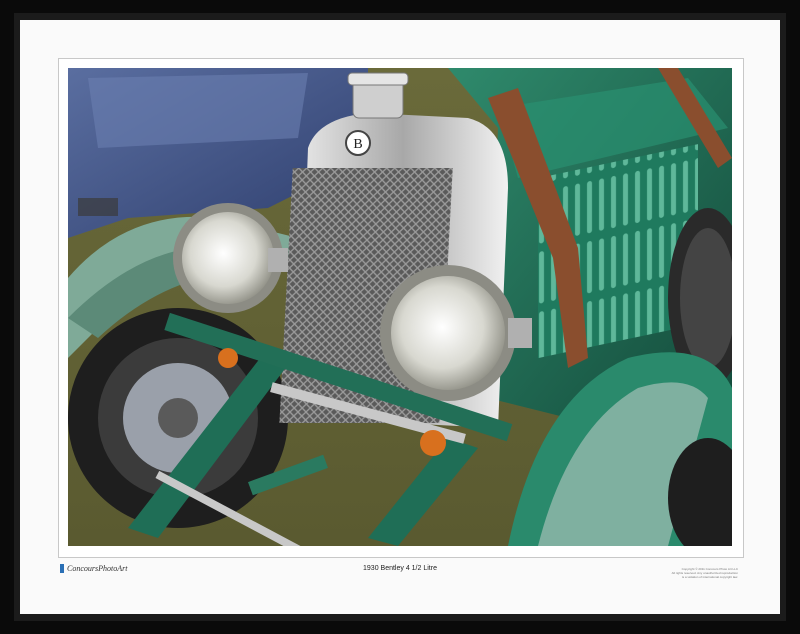 The image size is (800, 634). What do you see at coordinates (357, 144) in the screenshot?
I see `svg-text: B` at bounding box center [357, 144].